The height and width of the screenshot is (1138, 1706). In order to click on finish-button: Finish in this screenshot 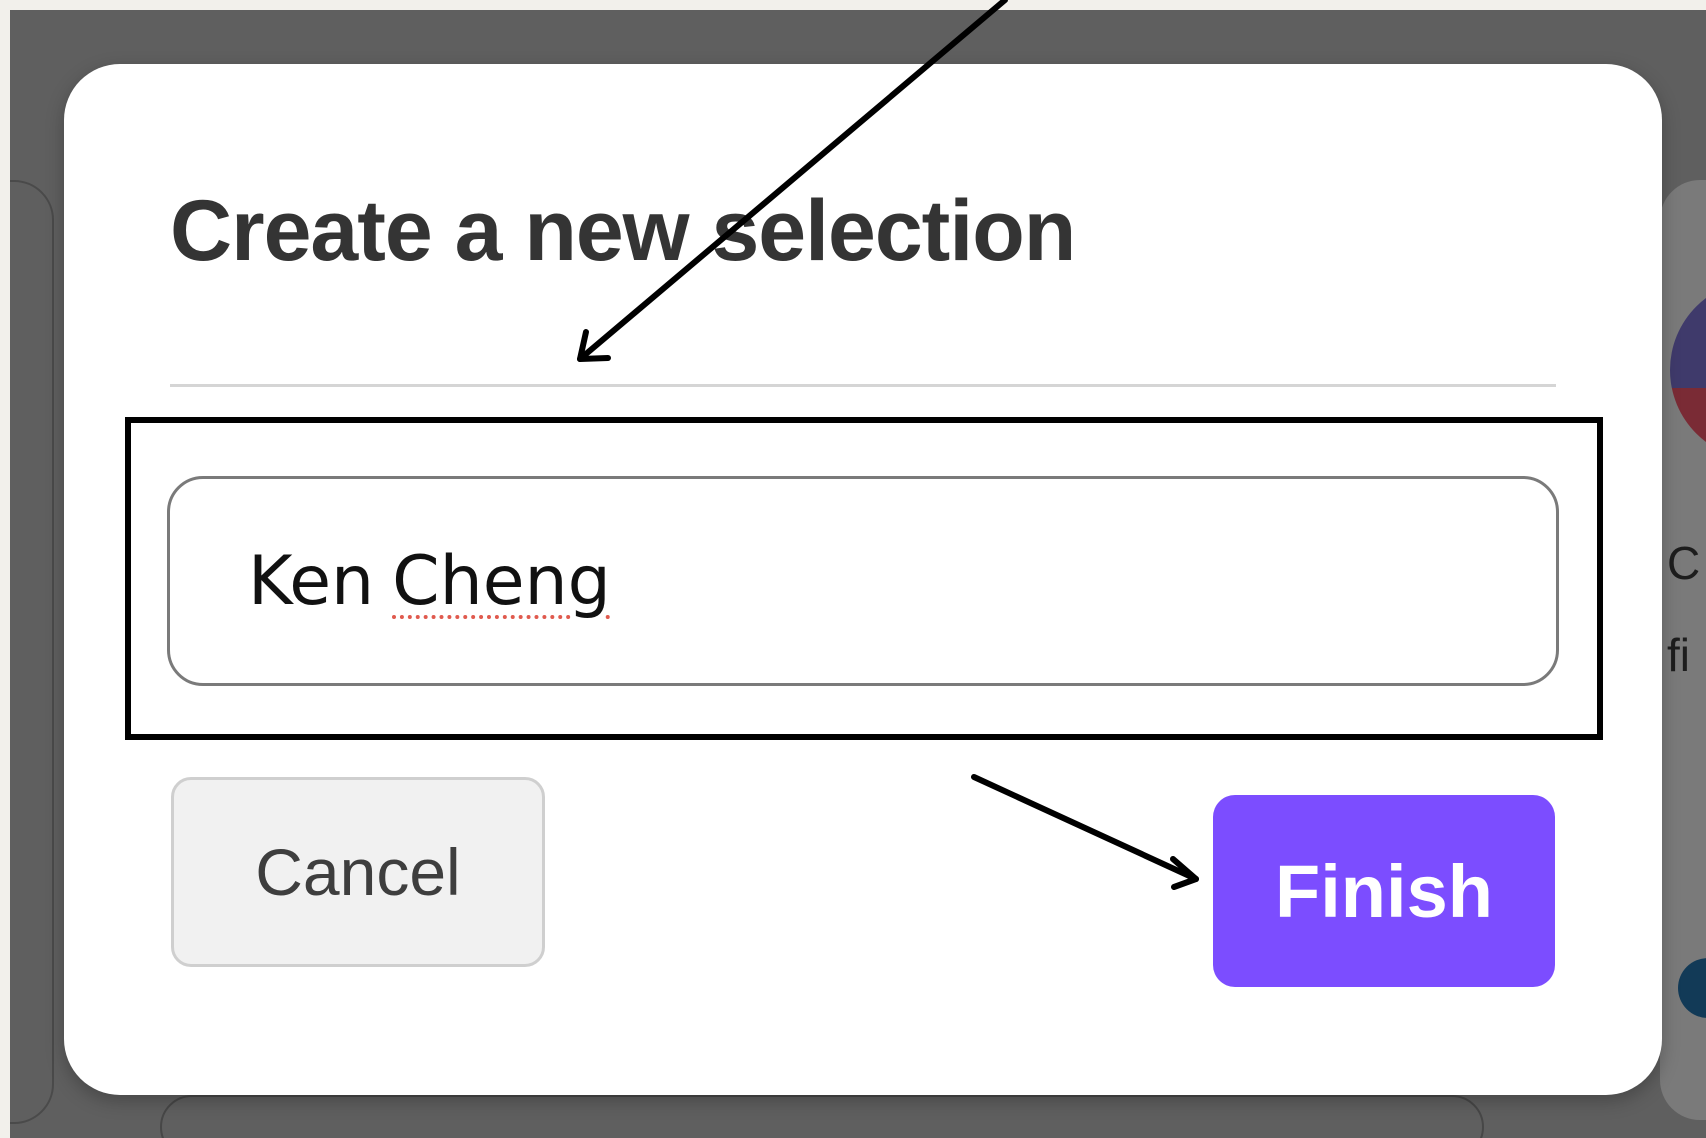, I will do `click(1384, 891)`.